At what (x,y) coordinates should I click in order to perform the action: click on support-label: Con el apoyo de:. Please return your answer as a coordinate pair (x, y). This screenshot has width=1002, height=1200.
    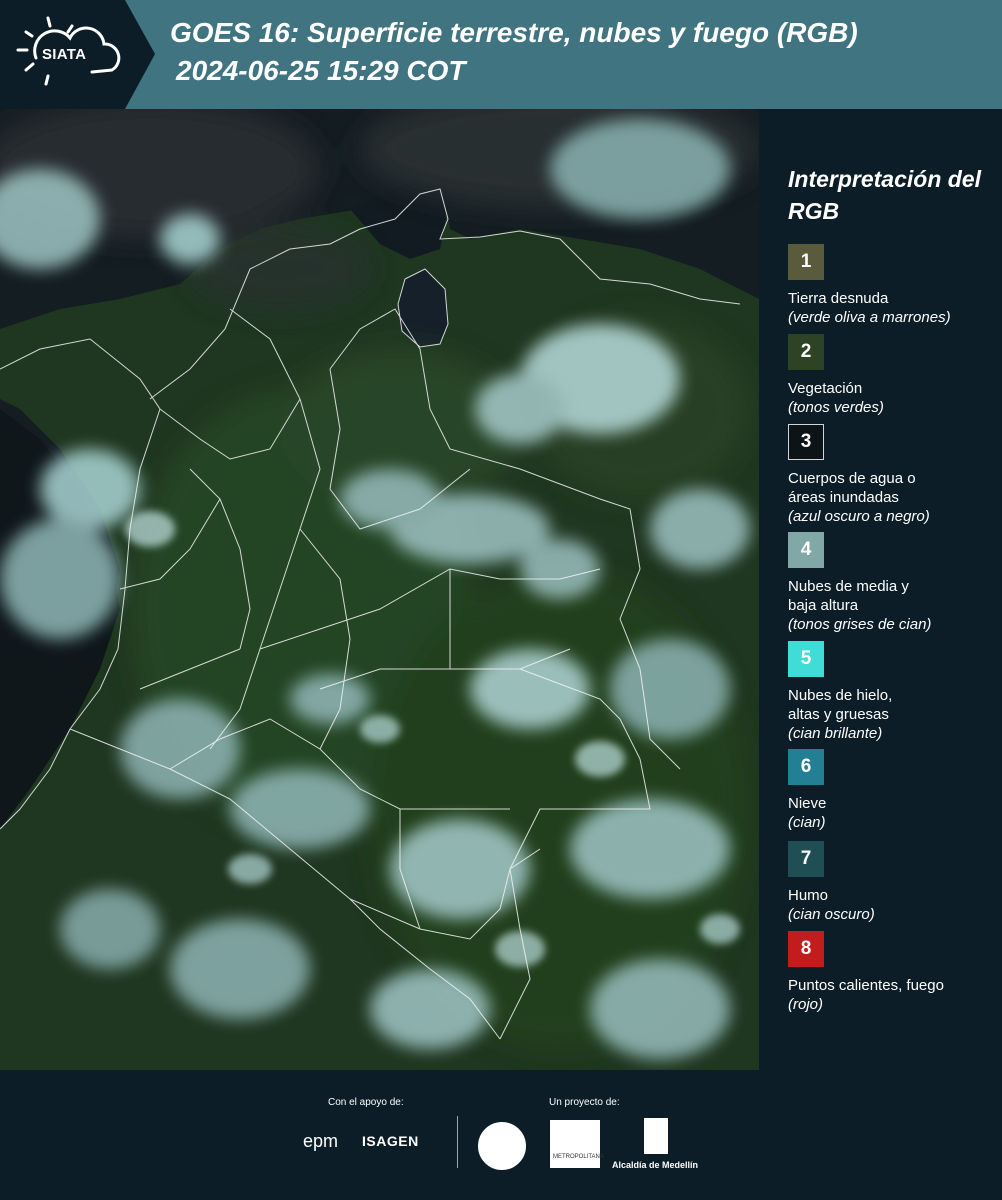
    Looking at the image, I should click on (366, 1102).